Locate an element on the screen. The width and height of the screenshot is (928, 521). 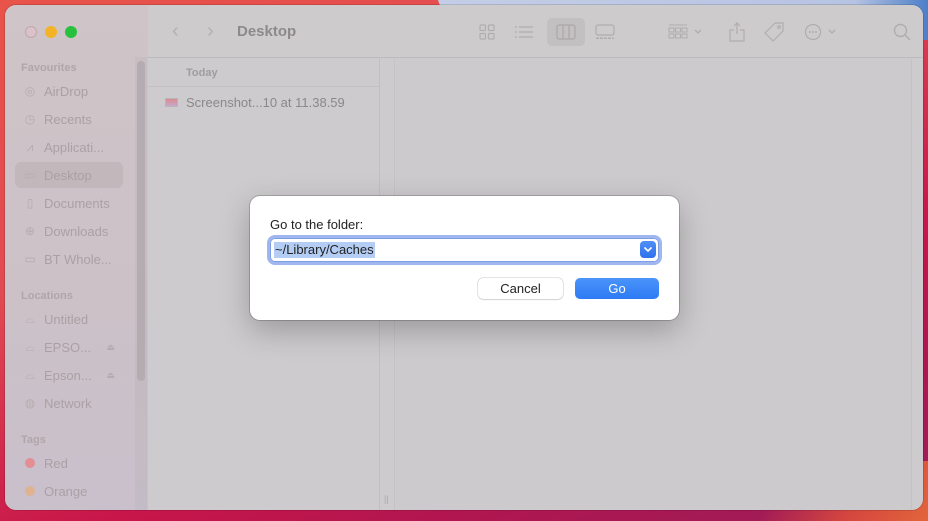
sidebar-item-label: Red is located at coordinates (56, 463).